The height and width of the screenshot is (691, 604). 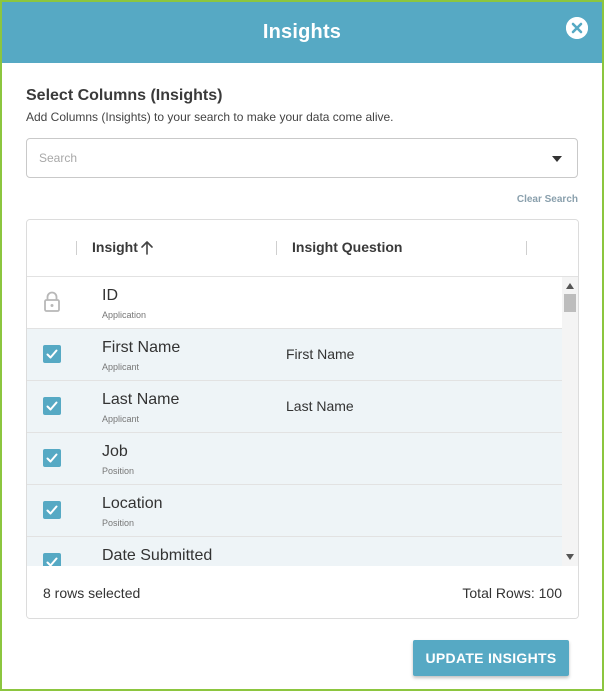 I want to click on table-row: Date Submitted, so click(x=294, y=551).